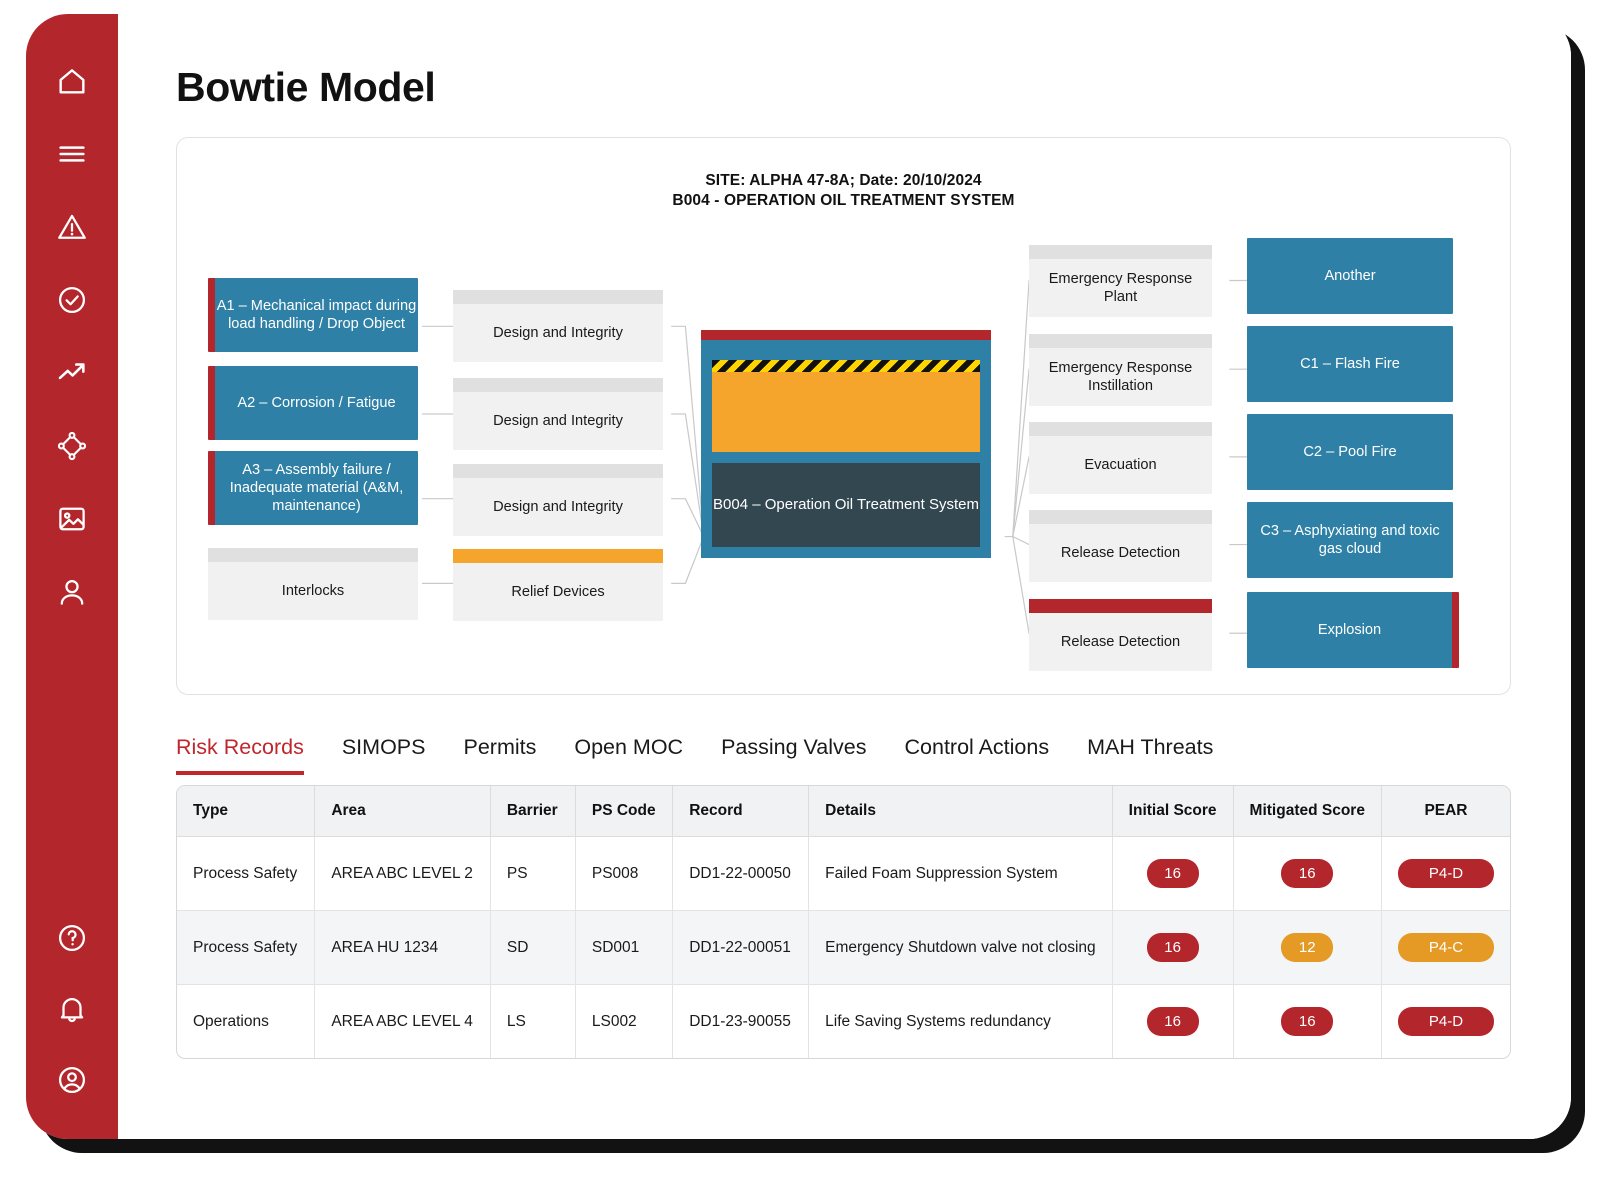 The width and height of the screenshot is (1622, 1180). I want to click on tab-simops: SIMOPS, so click(384, 755).